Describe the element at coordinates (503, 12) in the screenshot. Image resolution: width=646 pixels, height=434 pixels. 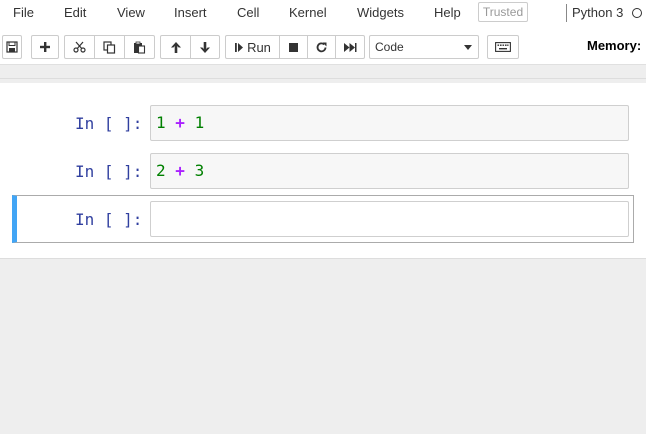
I see `trusted-badge: Trusted` at that location.